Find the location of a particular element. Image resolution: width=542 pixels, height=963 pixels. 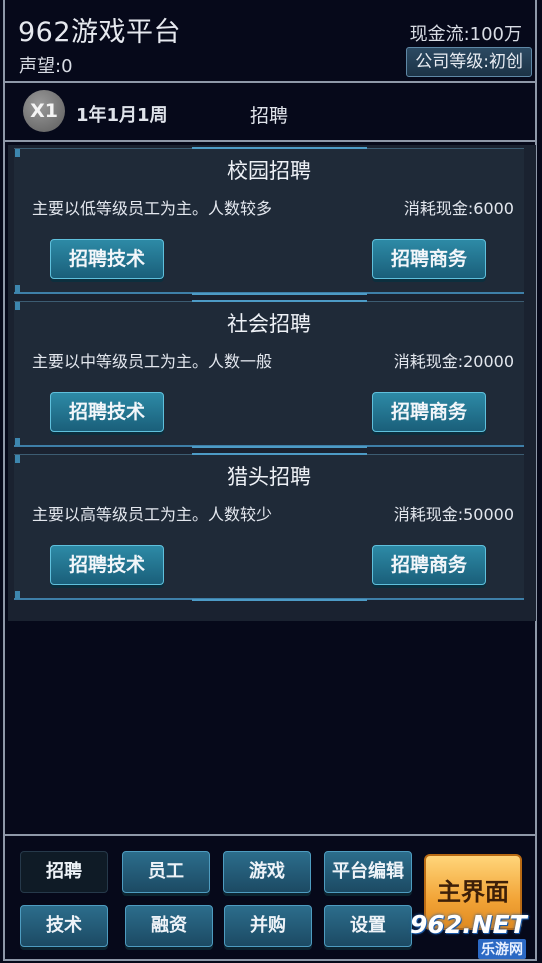

screen-title: 招聘 is located at coordinates (269, 116).